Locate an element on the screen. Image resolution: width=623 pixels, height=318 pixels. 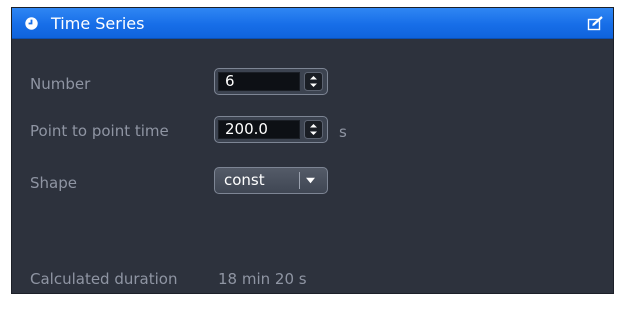
panel-title: Time Series is located at coordinates (98, 23).